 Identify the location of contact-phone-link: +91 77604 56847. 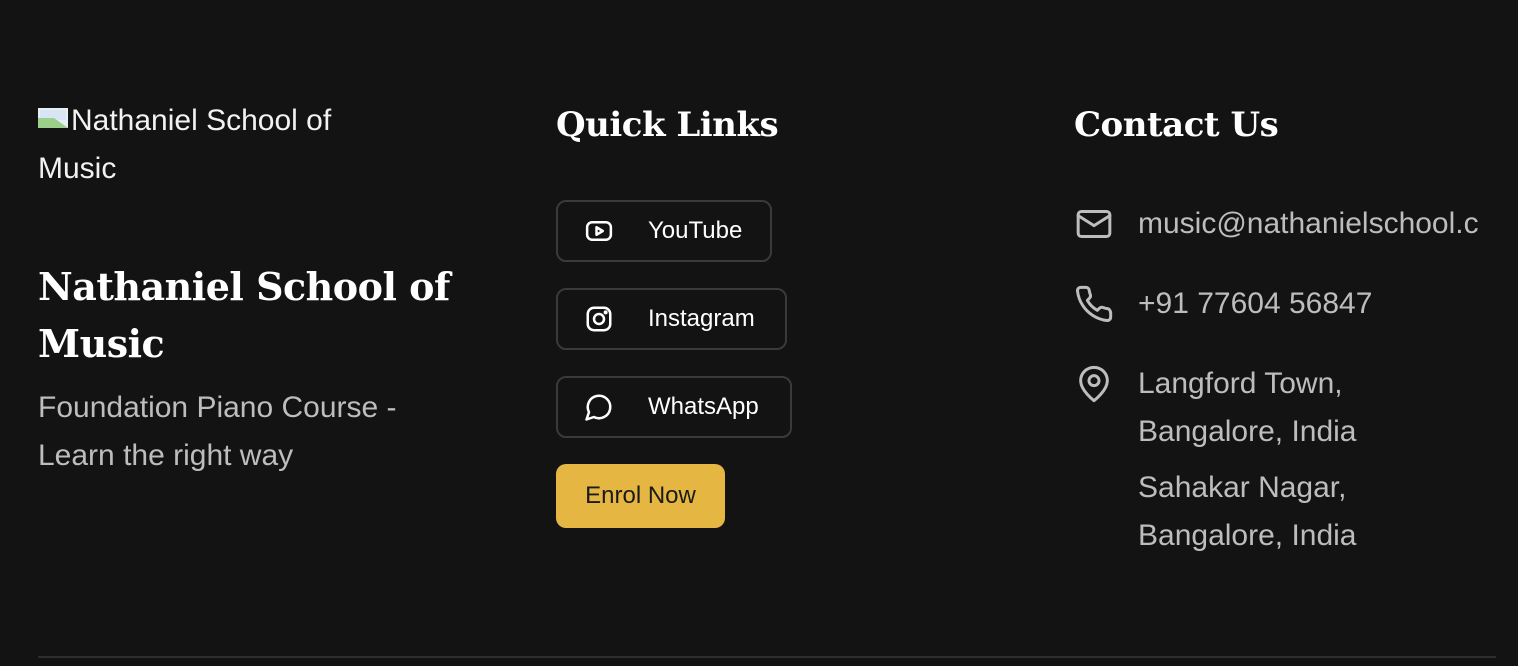
(1255, 304).